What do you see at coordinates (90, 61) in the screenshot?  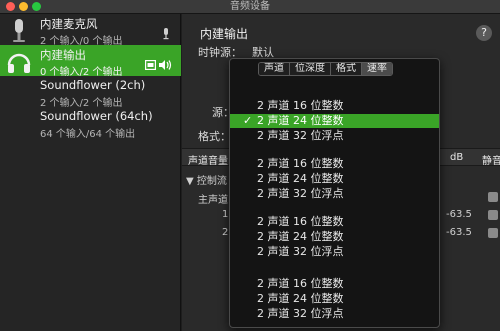 I see `device-item-builtin-output: 内建输出 0 个输入/2 个输出` at bounding box center [90, 61].